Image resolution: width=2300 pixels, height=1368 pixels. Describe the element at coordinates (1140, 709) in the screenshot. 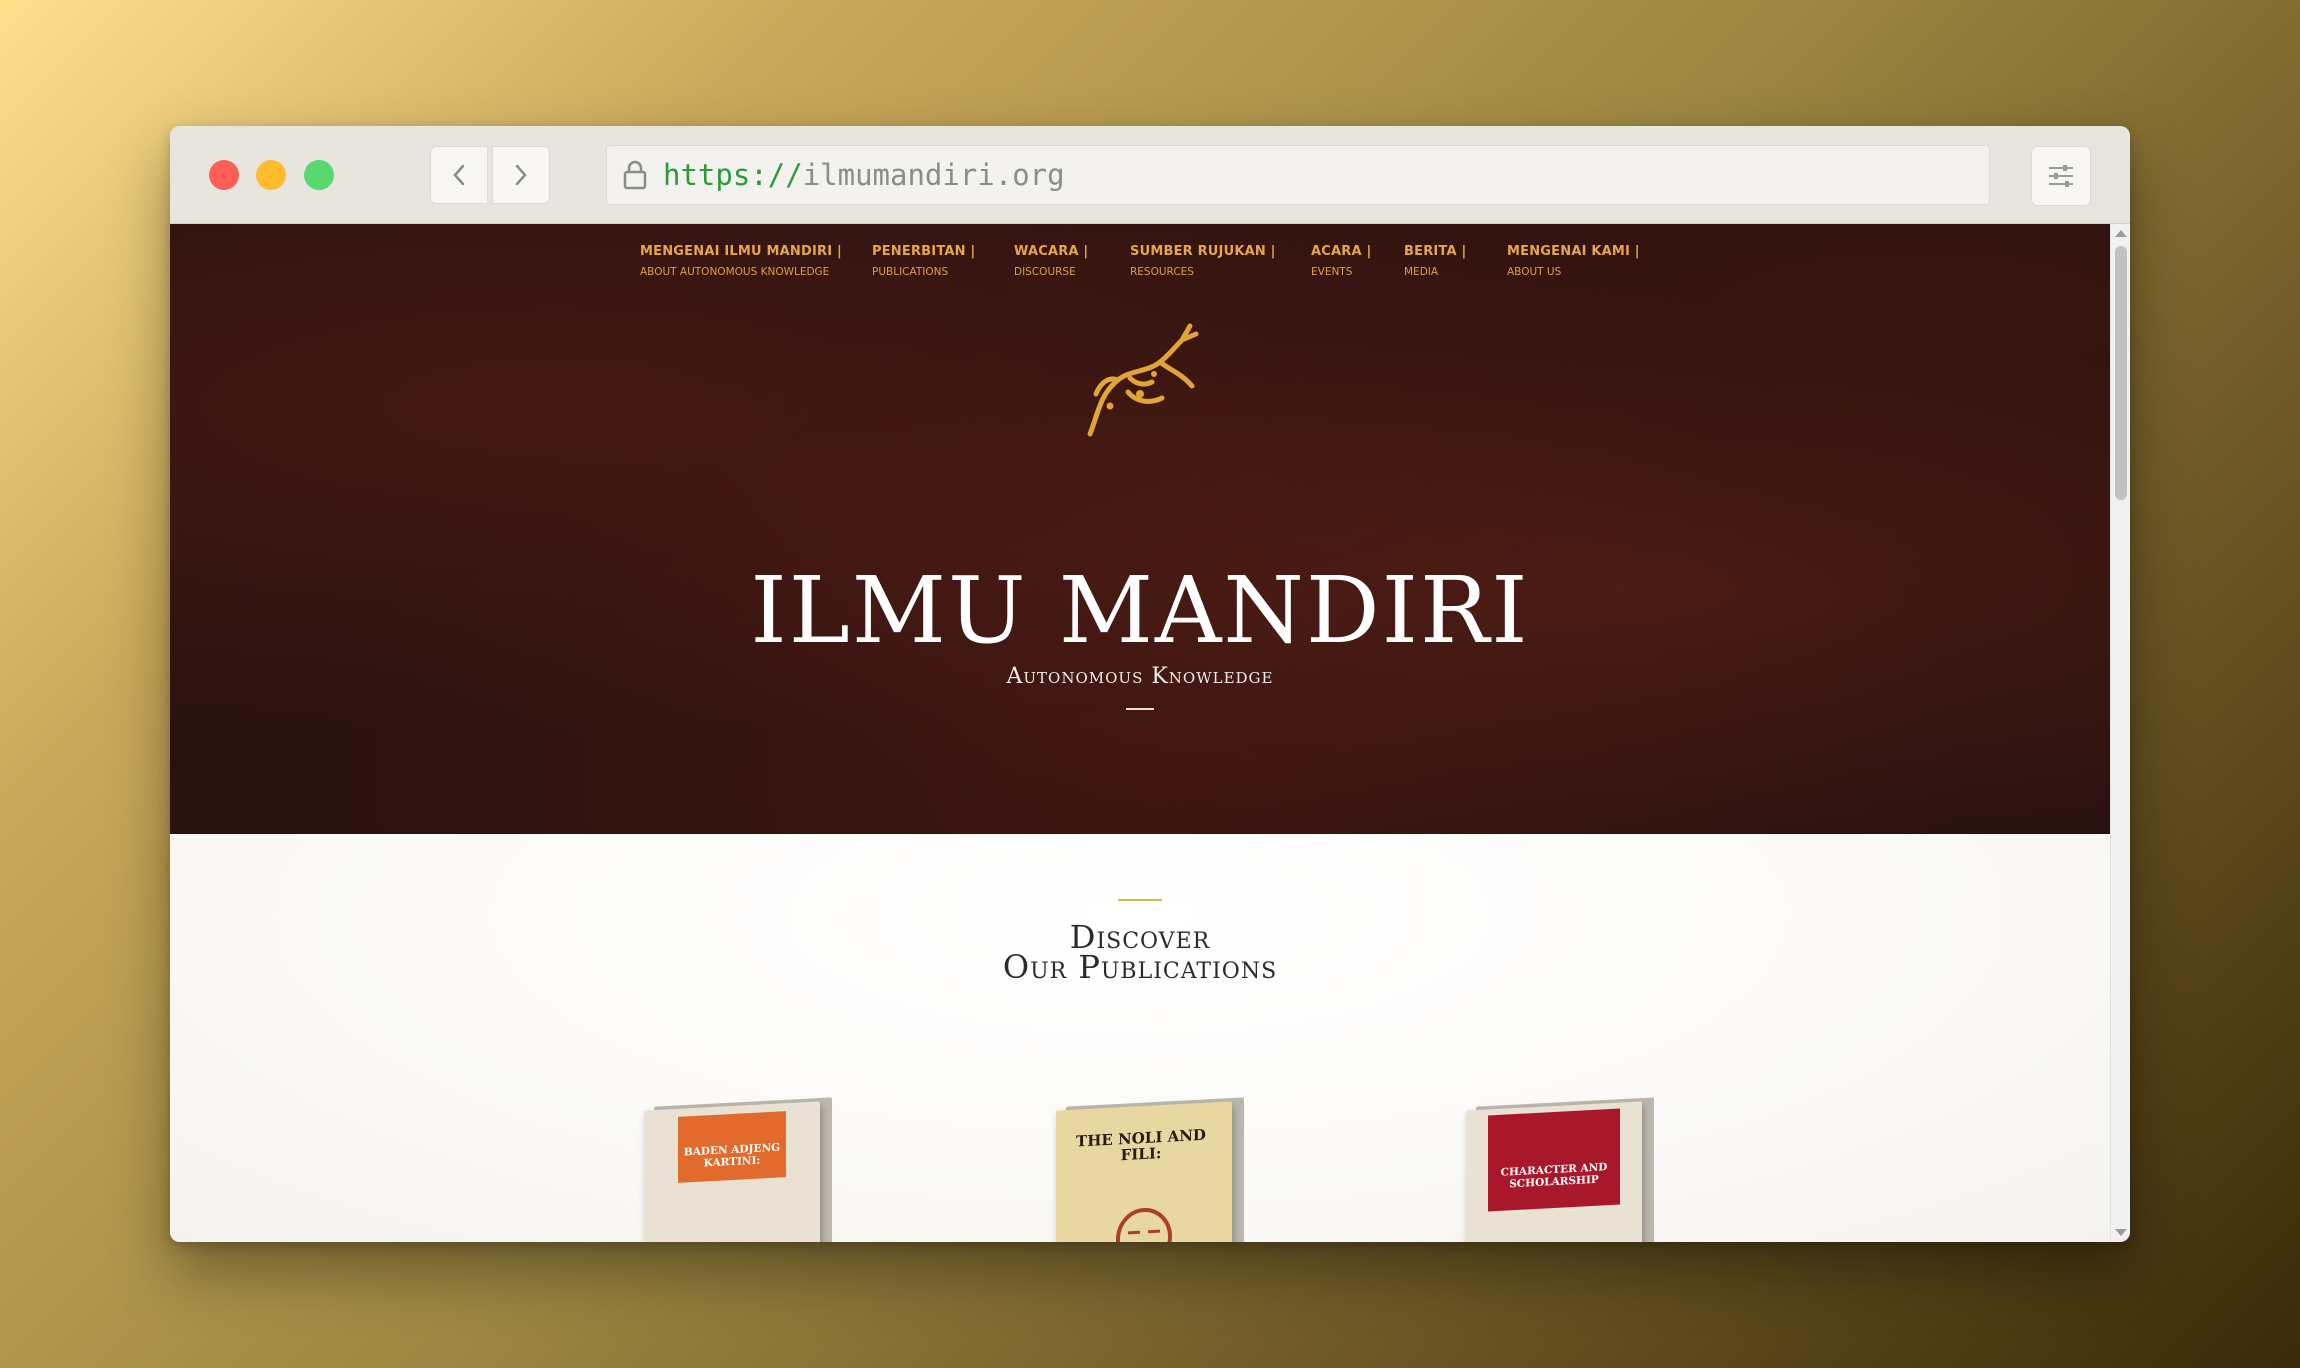

I see `title-divider` at that location.